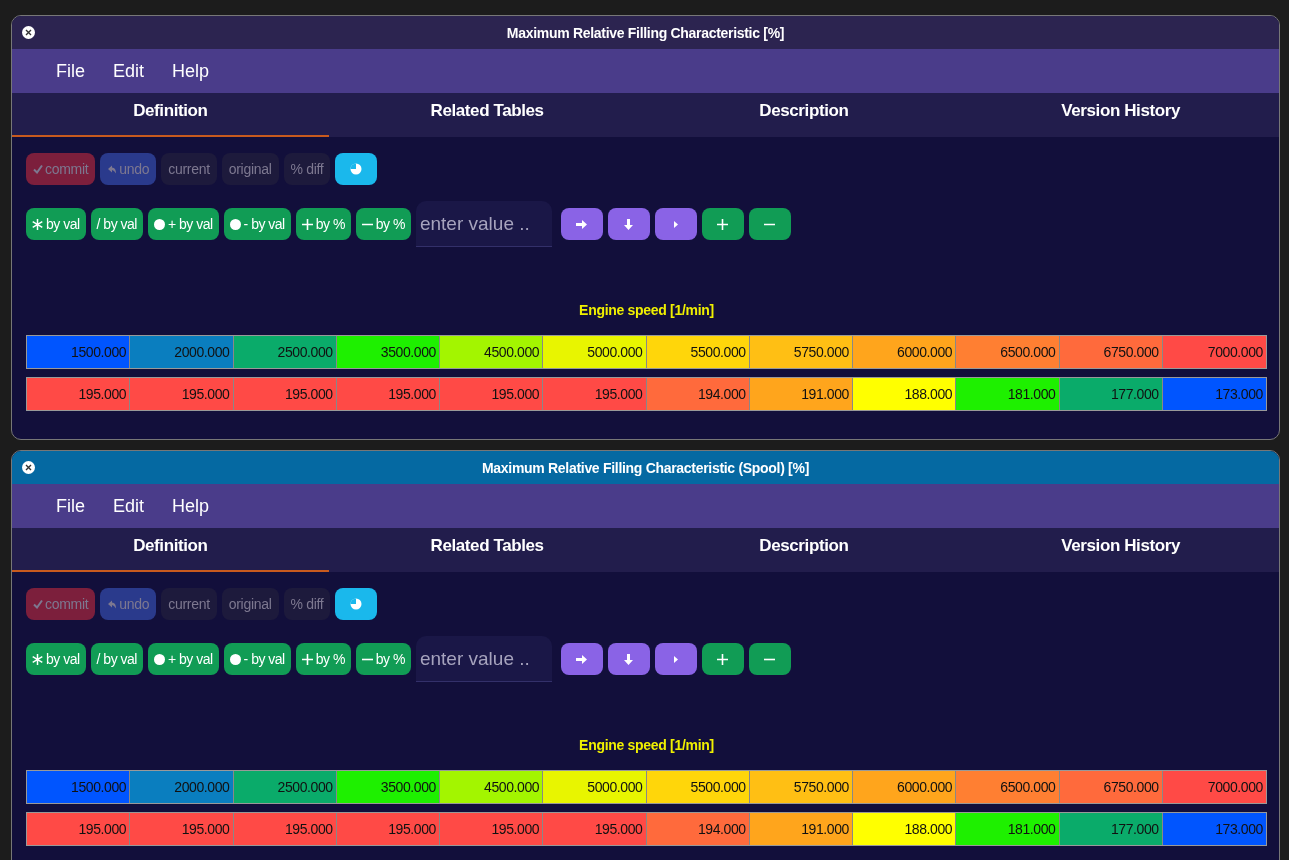 Image resolution: width=1289 pixels, height=860 pixels. Describe the element at coordinates (646, 310) in the screenshot. I see `axis-label: Engine speed [1/min]` at that location.